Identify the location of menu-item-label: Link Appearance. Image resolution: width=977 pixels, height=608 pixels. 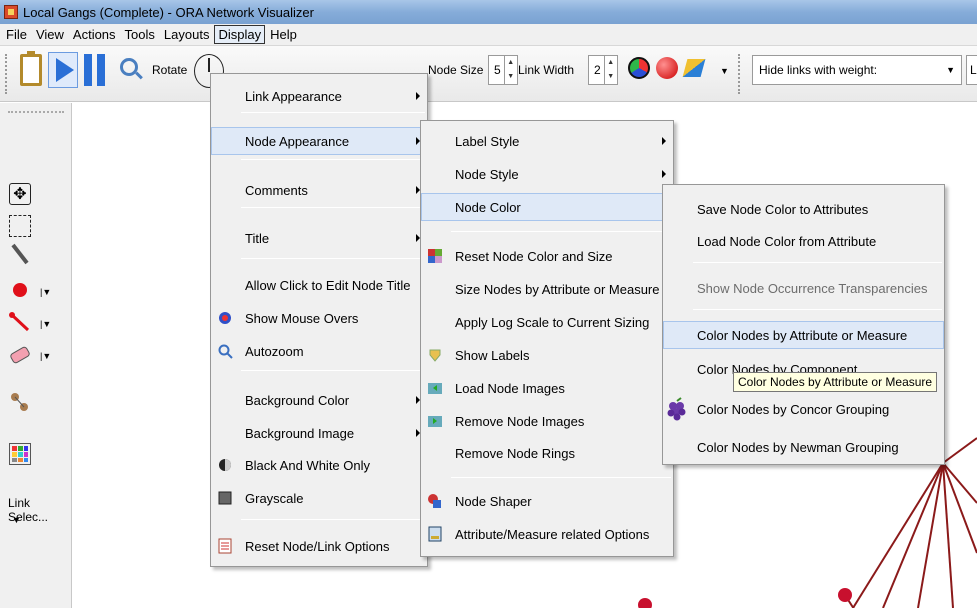
(293, 96).